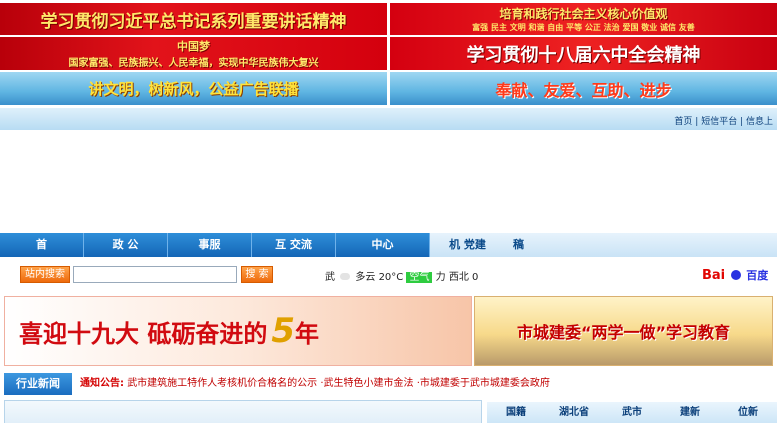 The width and height of the screenshot is (777, 423). What do you see at coordinates (257, 274) in the screenshot?
I see `search-button: 搜 索` at bounding box center [257, 274].